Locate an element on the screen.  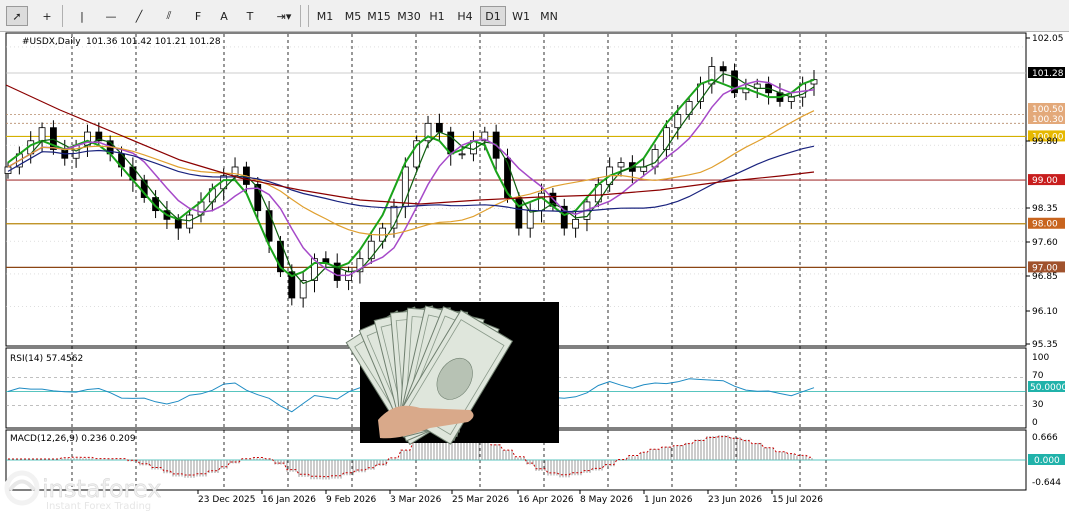
rsi-current-label: 50.0000 is located at coordinates (1048, 388).